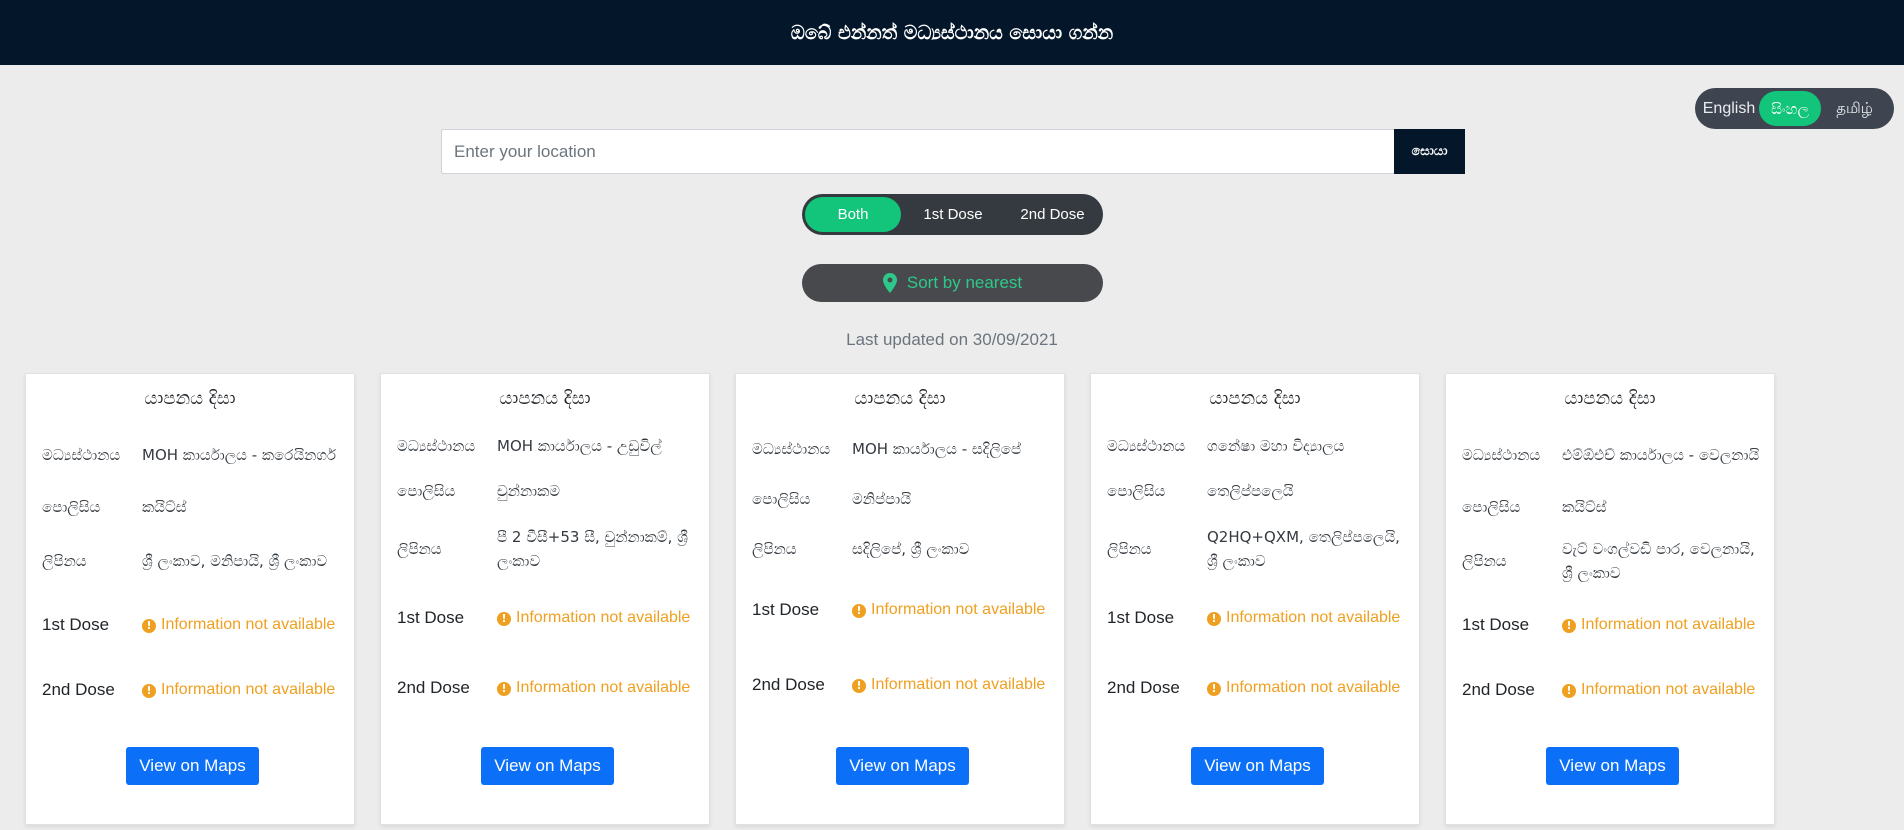 Image resolution: width=1904 pixels, height=830 pixels. Describe the element at coordinates (853, 214) in the screenshot. I see `dose-filter-both: Both` at that location.